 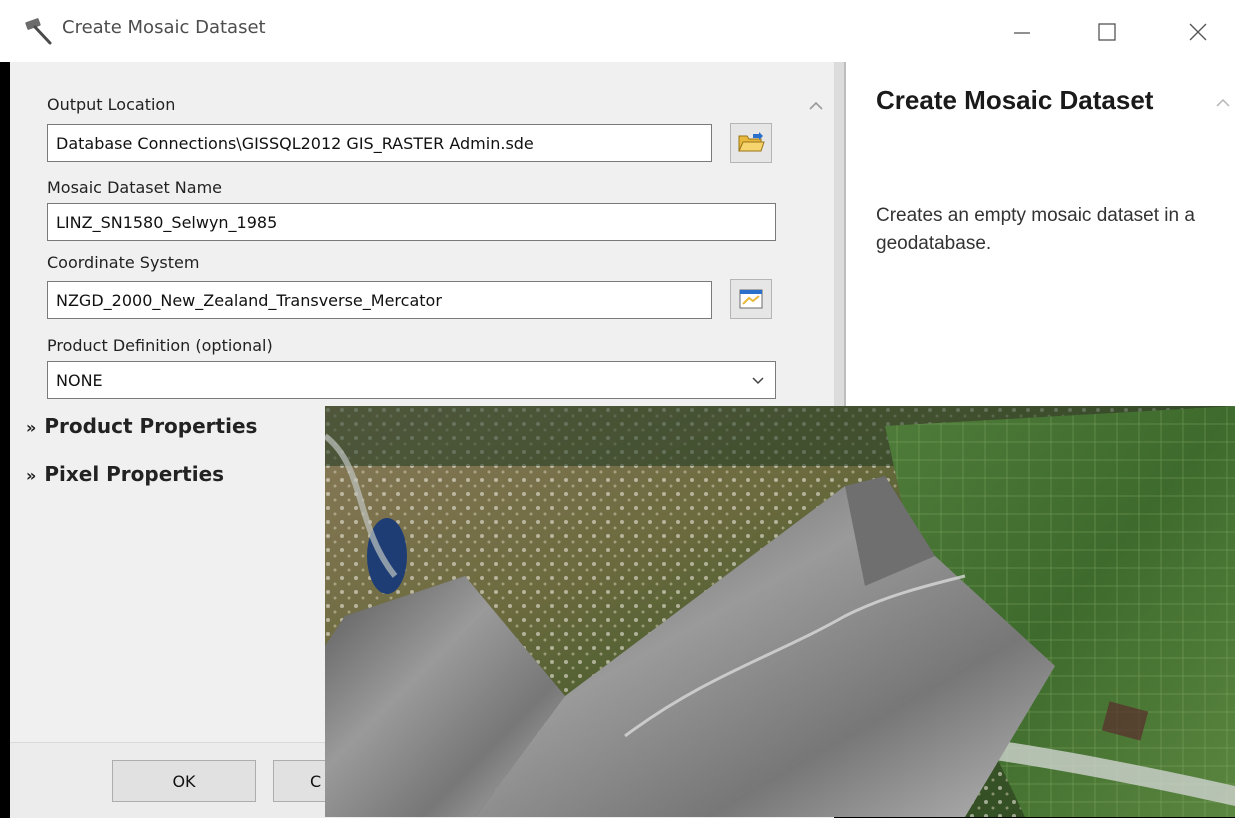 What do you see at coordinates (79, 380) in the screenshot?
I see `product-definition-value: NONE` at bounding box center [79, 380].